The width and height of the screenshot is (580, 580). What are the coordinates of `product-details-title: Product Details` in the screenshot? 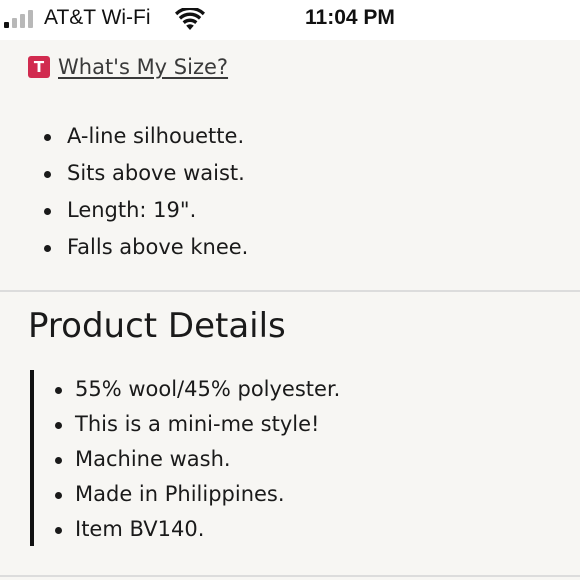 It's located at (157, 326).